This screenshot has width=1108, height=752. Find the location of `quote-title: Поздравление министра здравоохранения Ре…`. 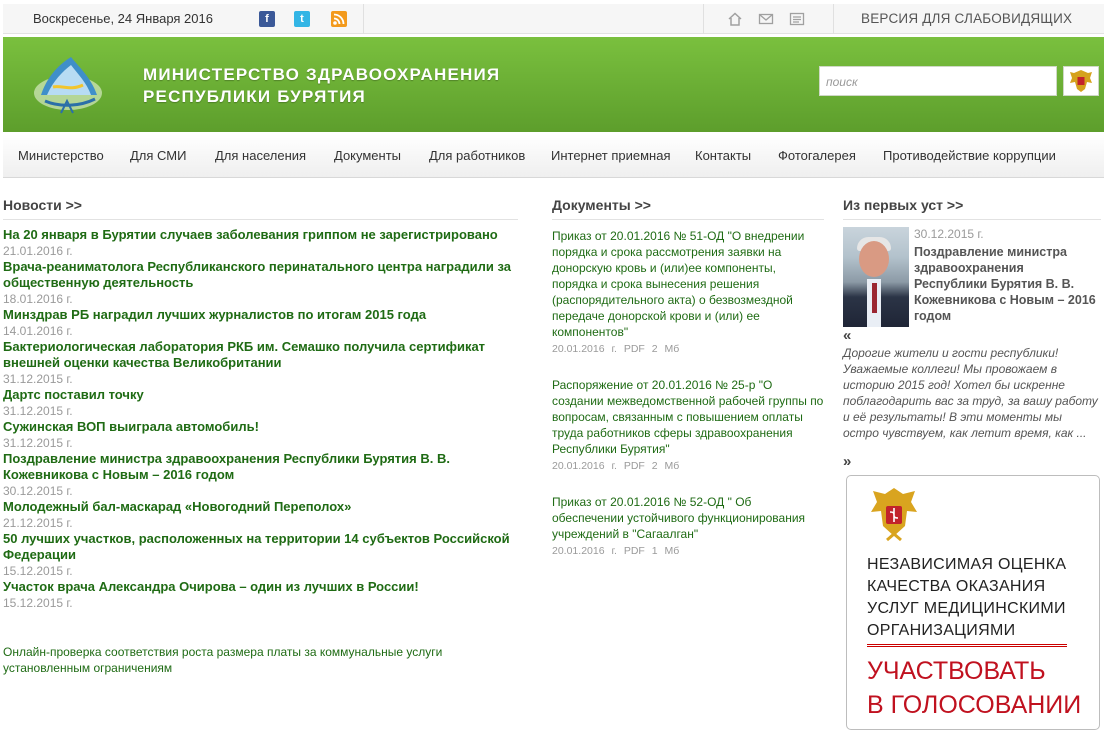

quote-title: Поздравление министра здравоохранения Ре… is located at coordinates (1006, 284).